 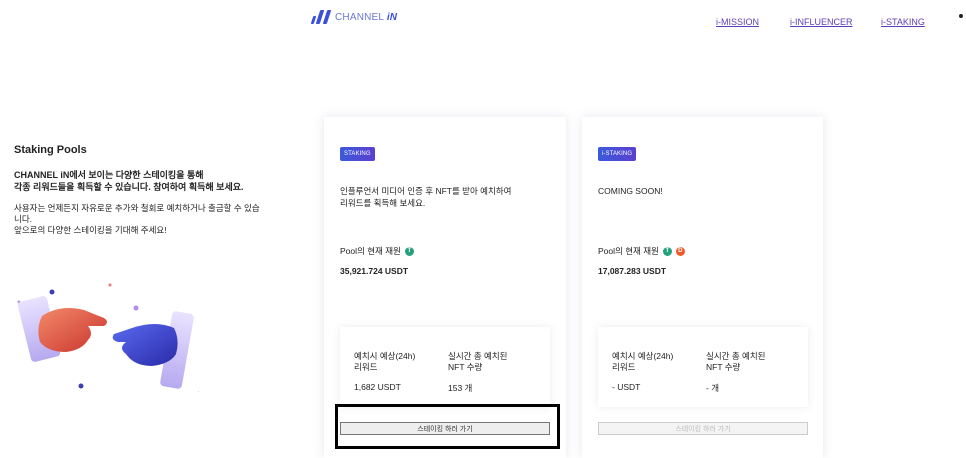 What do you see at coordinates (50, 150) in the screenshot?
I see `page-title: Staking Pools` at bounding box center [50, 150].